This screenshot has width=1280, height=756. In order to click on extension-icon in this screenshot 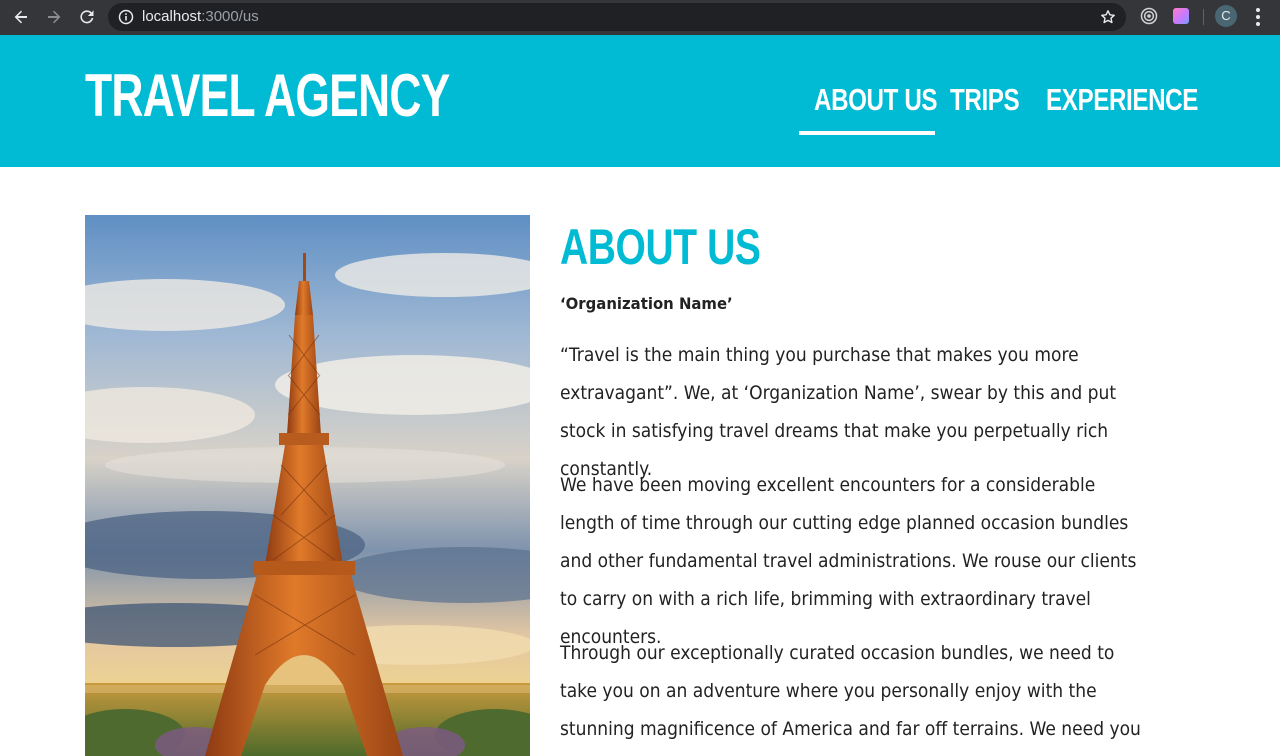, I will do `click(1149, 16)`.